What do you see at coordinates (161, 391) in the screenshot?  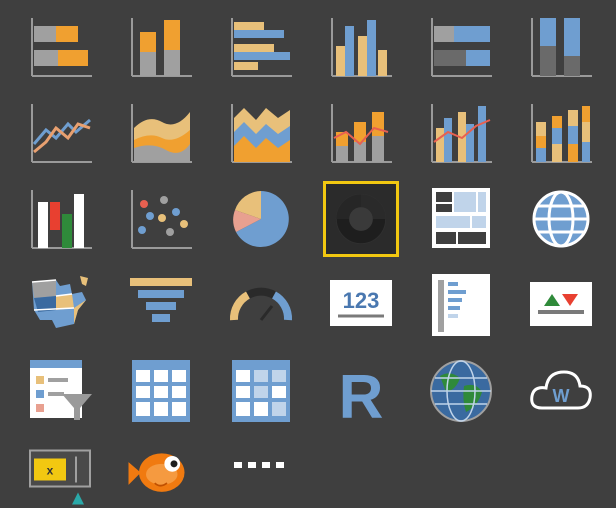 I see `table-icon` at bounding box center [161, 391].